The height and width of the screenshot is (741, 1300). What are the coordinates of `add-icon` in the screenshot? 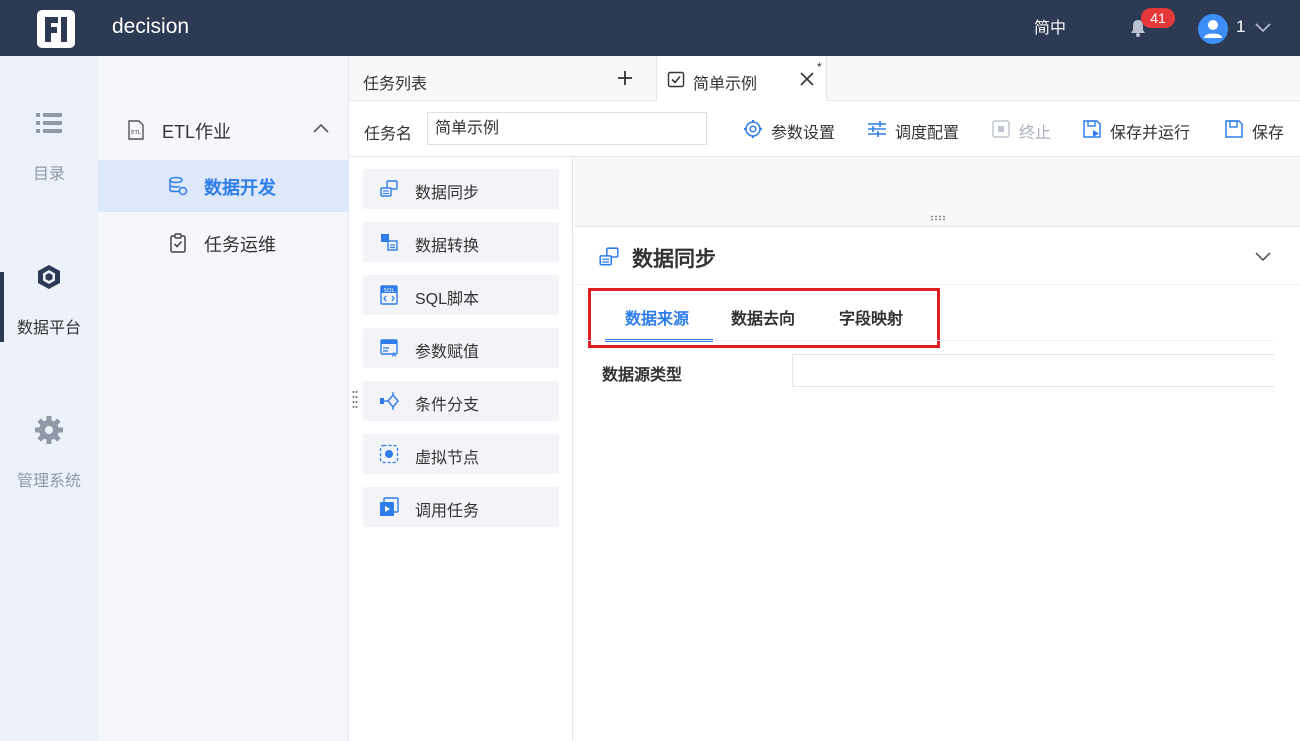 It's located at (625, 78).